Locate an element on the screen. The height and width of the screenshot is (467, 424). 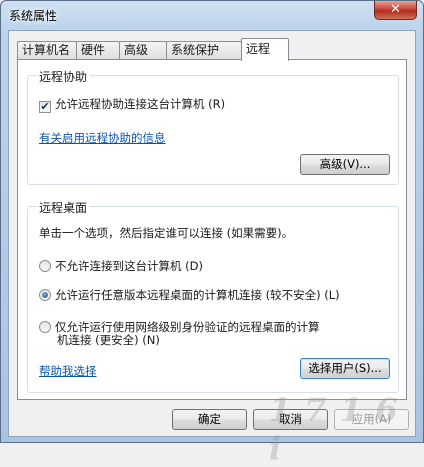
title-bar: 系统属性 ✕ is located at coordinates (212, 16).